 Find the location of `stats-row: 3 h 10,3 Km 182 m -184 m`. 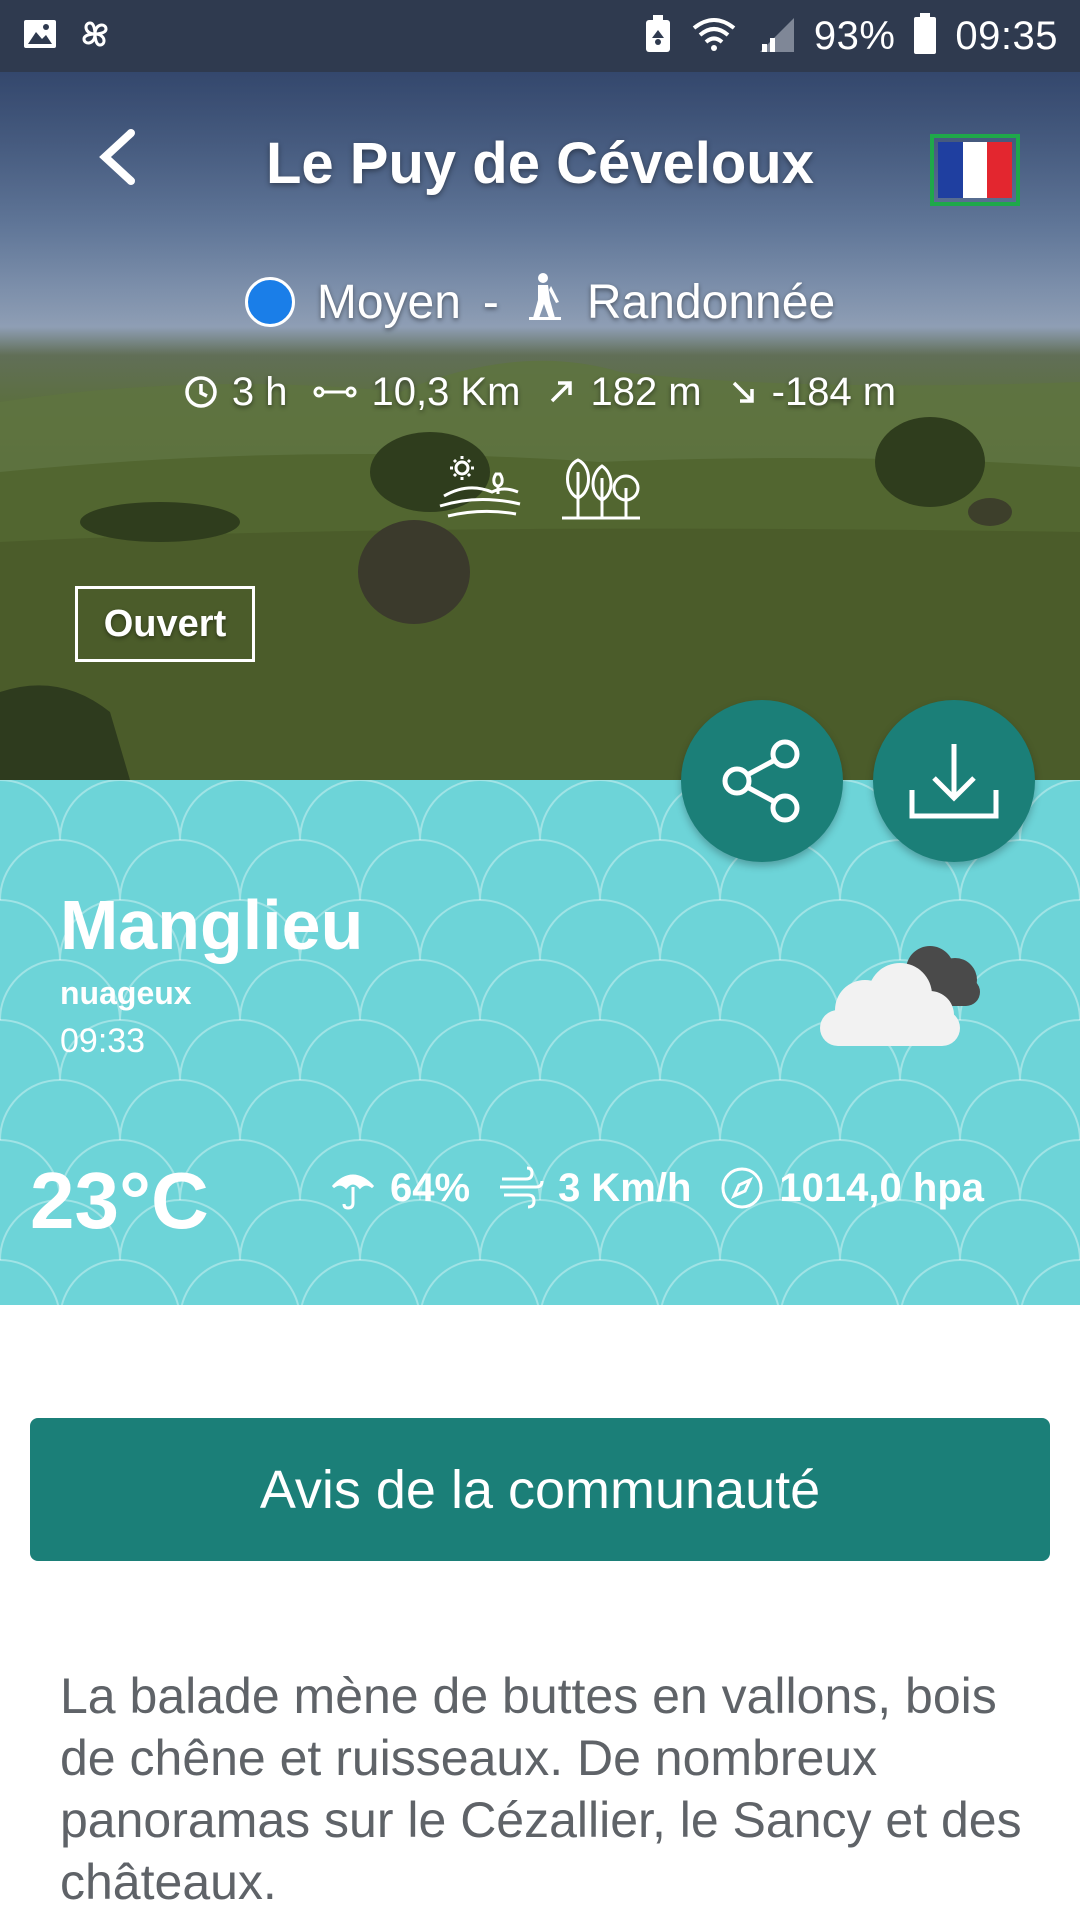

stats-row: 3 h 10,3 Km 182 m -184 m is located at coordinates (540, 392).